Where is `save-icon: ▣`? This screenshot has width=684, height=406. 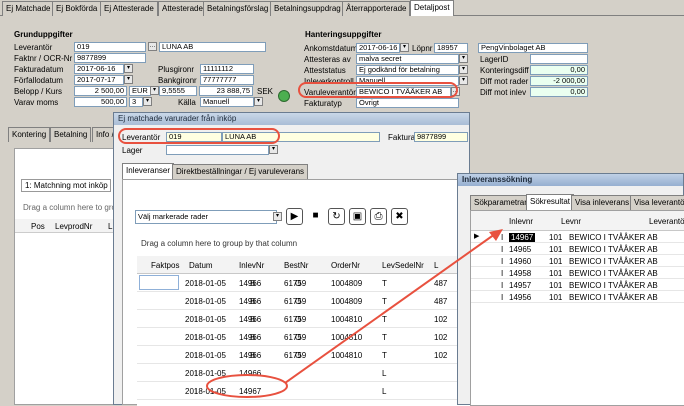 save-icon: ▣ is located at coordinates (357, 216).